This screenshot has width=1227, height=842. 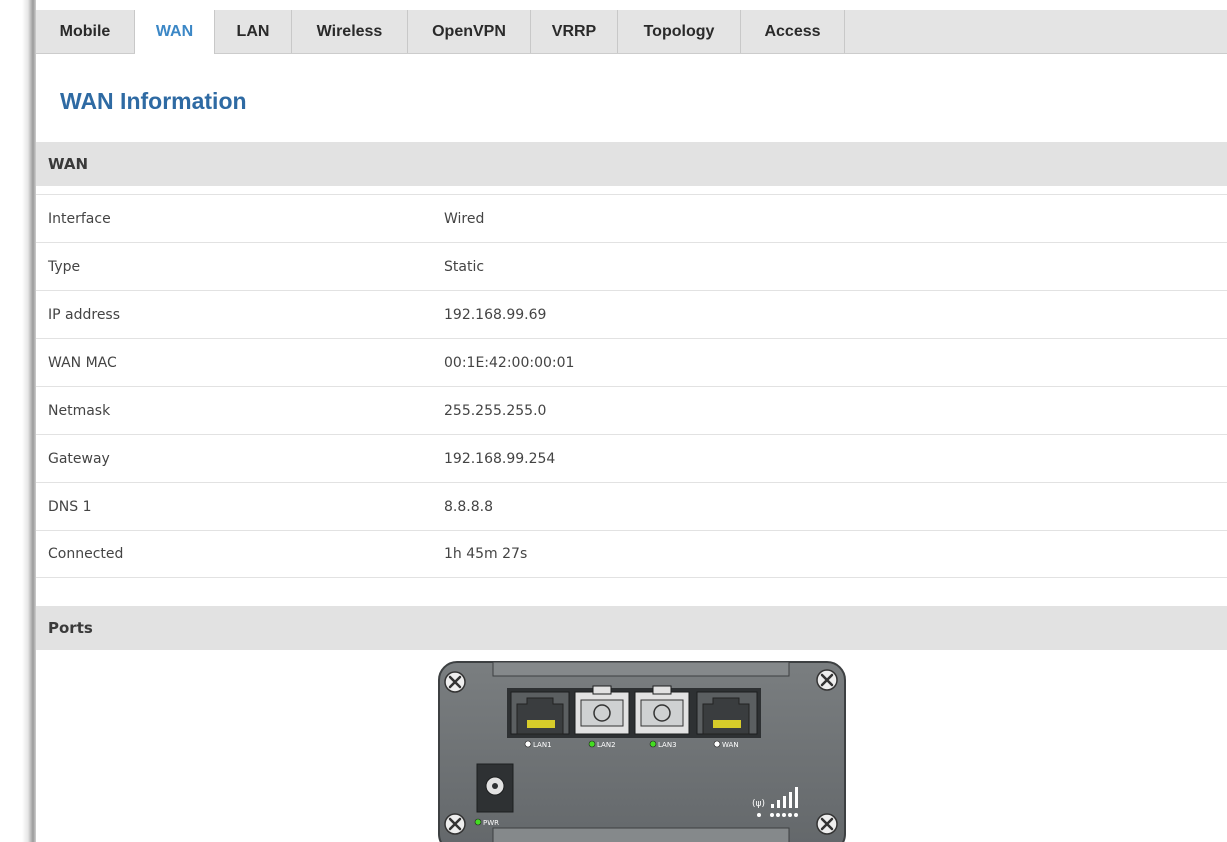 I want to click on port-lan3, so click(x=662, y=710).